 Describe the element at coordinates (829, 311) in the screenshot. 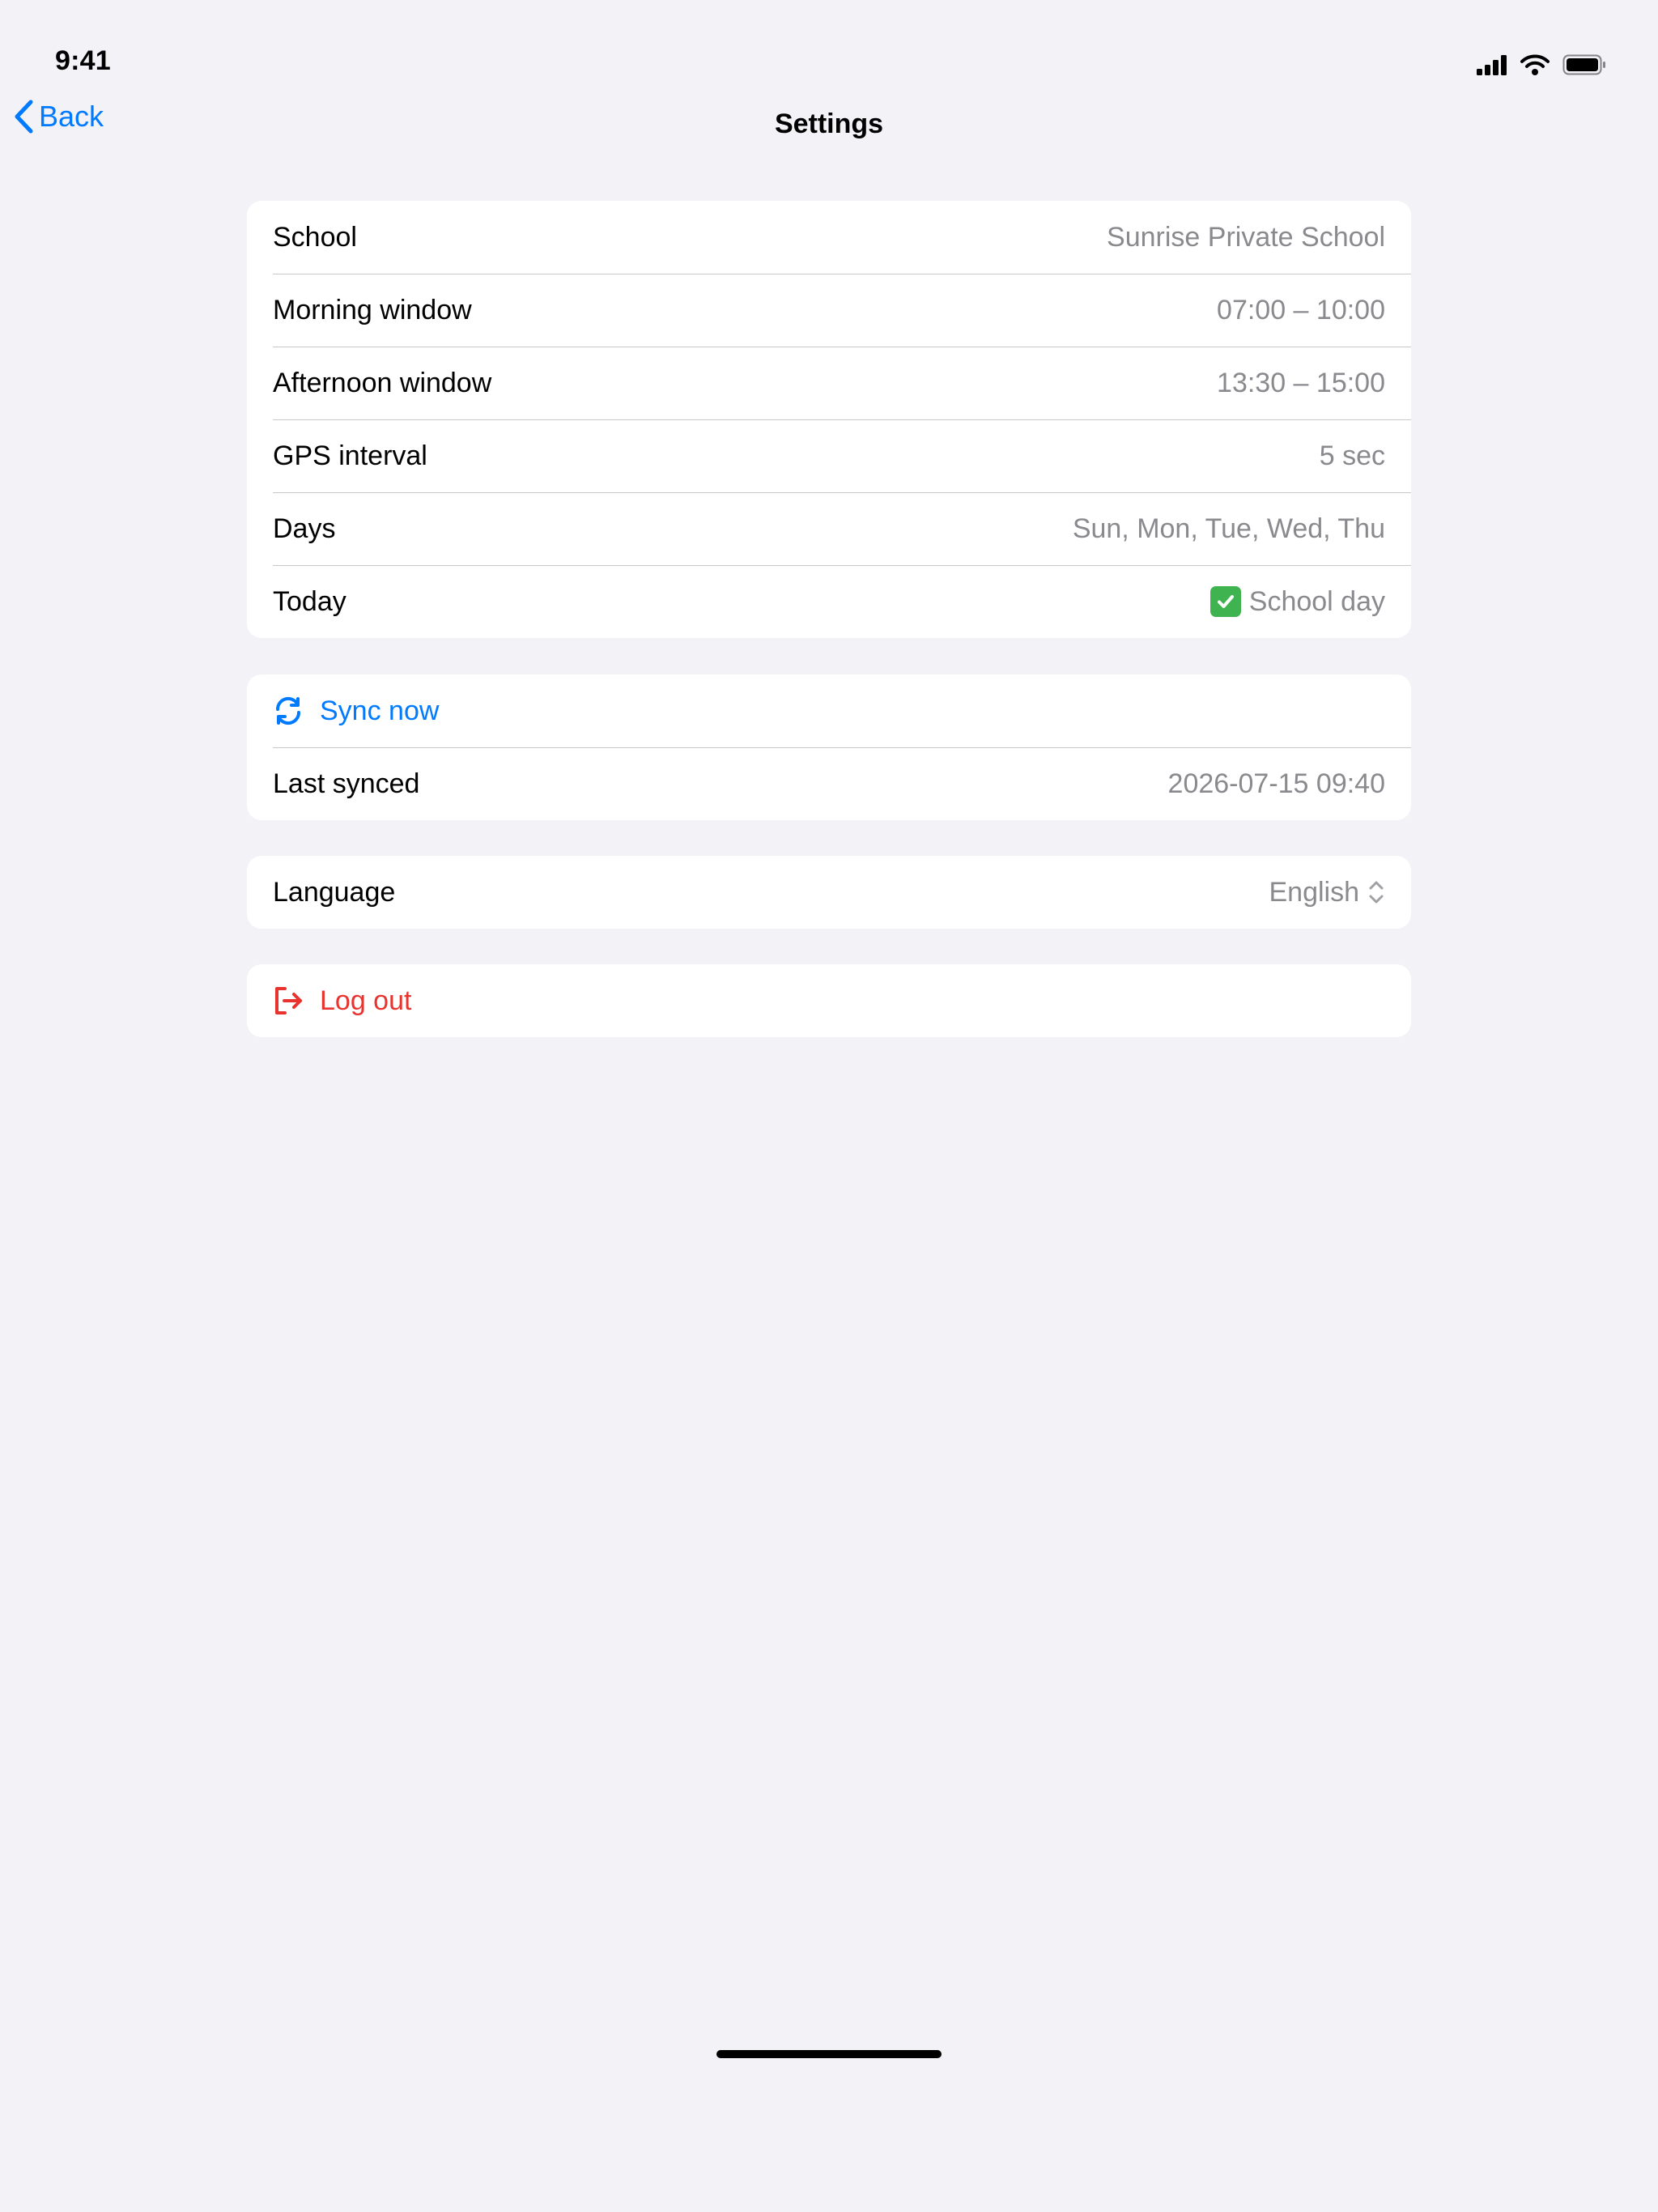

I see `morning-window-row: Morning window 07:00 – 10:00` at that location.